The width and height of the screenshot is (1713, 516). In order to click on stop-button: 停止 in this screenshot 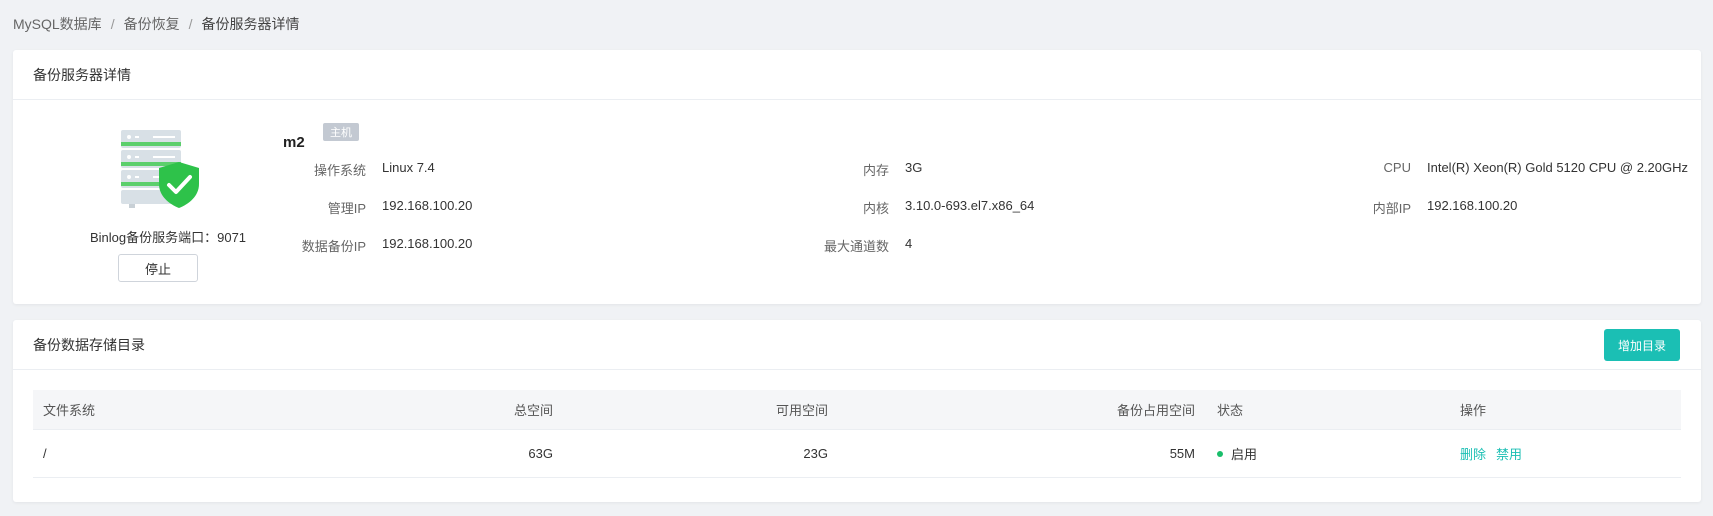, I will do `click(158, 268)`.